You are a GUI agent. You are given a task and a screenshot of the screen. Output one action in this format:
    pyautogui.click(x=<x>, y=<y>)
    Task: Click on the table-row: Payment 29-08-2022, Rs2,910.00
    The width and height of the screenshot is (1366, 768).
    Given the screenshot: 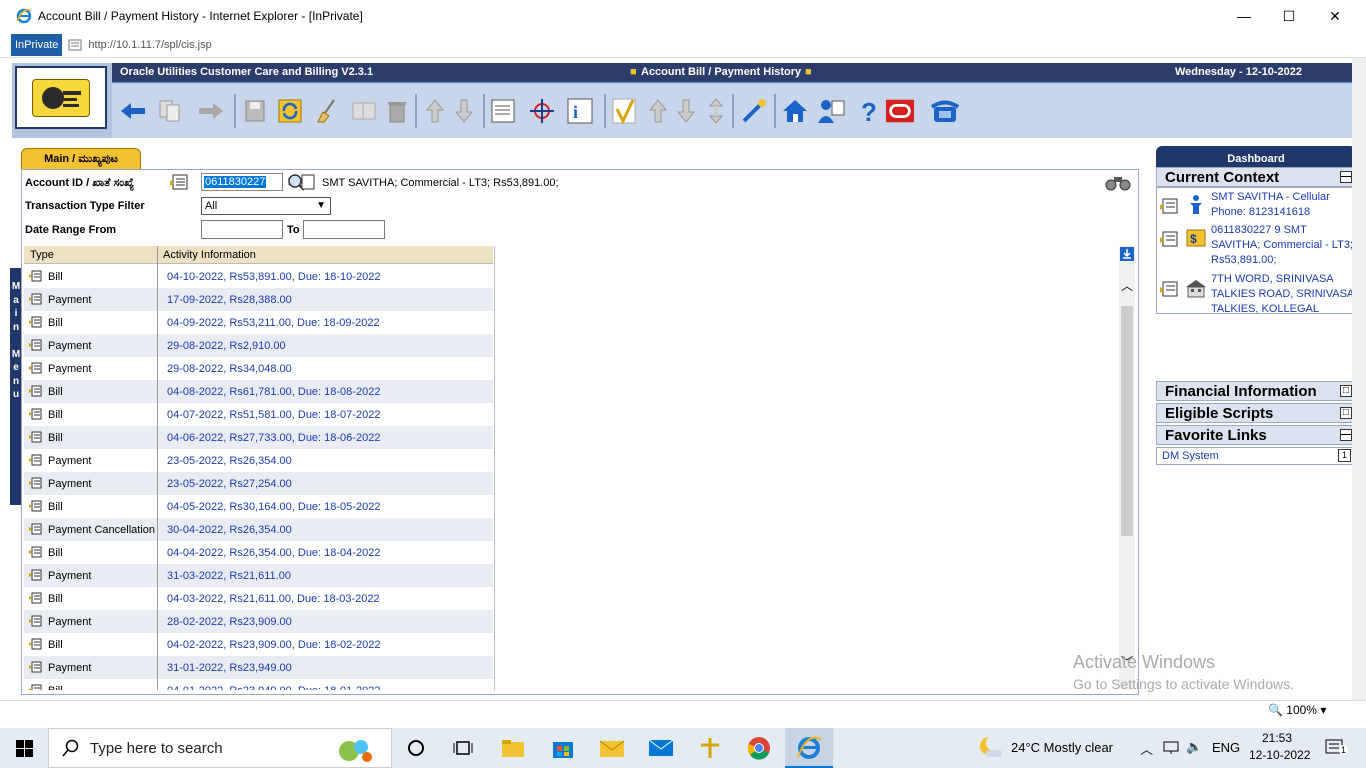 What is the action you would take?
    pyautogui.click(x=258, y=345)
    